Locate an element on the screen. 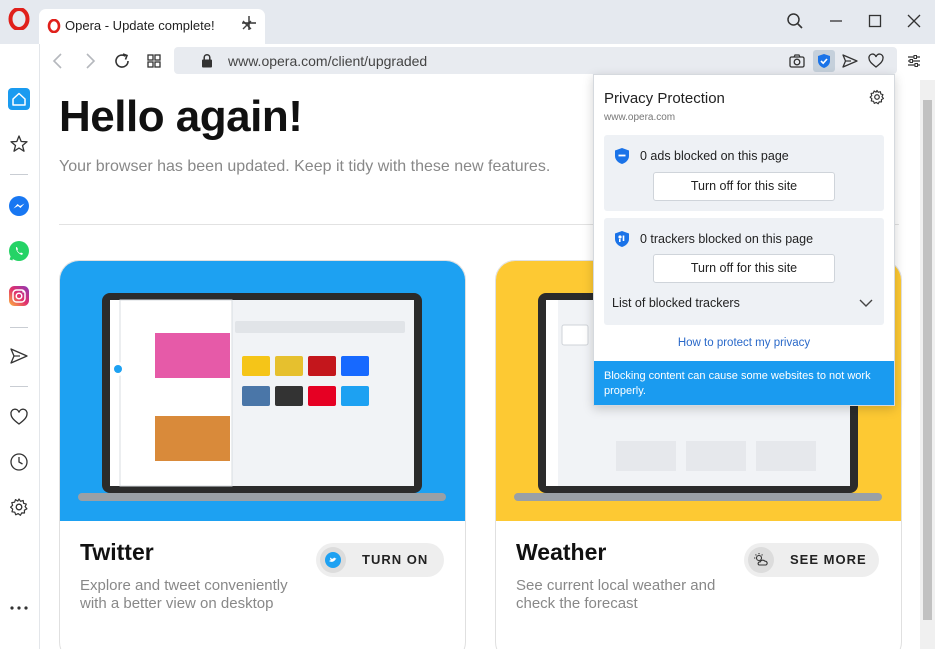 This screenshot has height=649, width=935. privacy-protection-toggle is located at coordinates (824, 61).